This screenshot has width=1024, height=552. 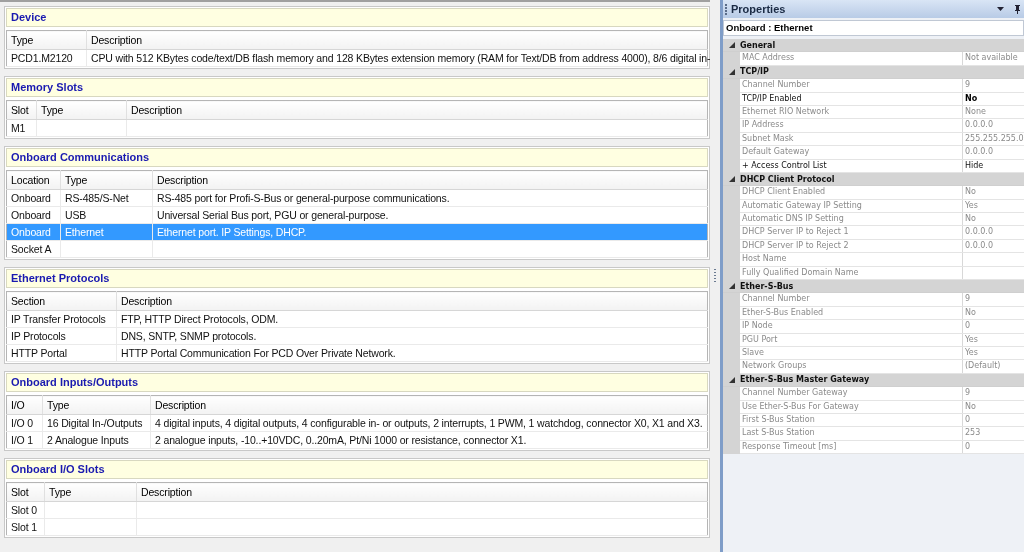 I want to click on property-name: Network Groups, so click(x=851, y=366).